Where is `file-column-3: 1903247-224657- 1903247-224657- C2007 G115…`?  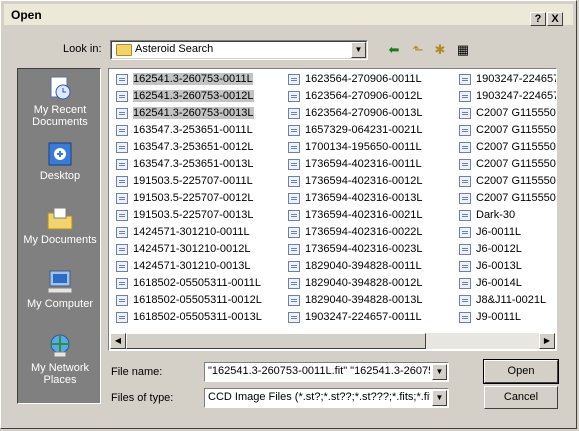 file-column-3: 1903247-224657- 1903247-224657- C2007 G115… is located at coordinates (506, 198).